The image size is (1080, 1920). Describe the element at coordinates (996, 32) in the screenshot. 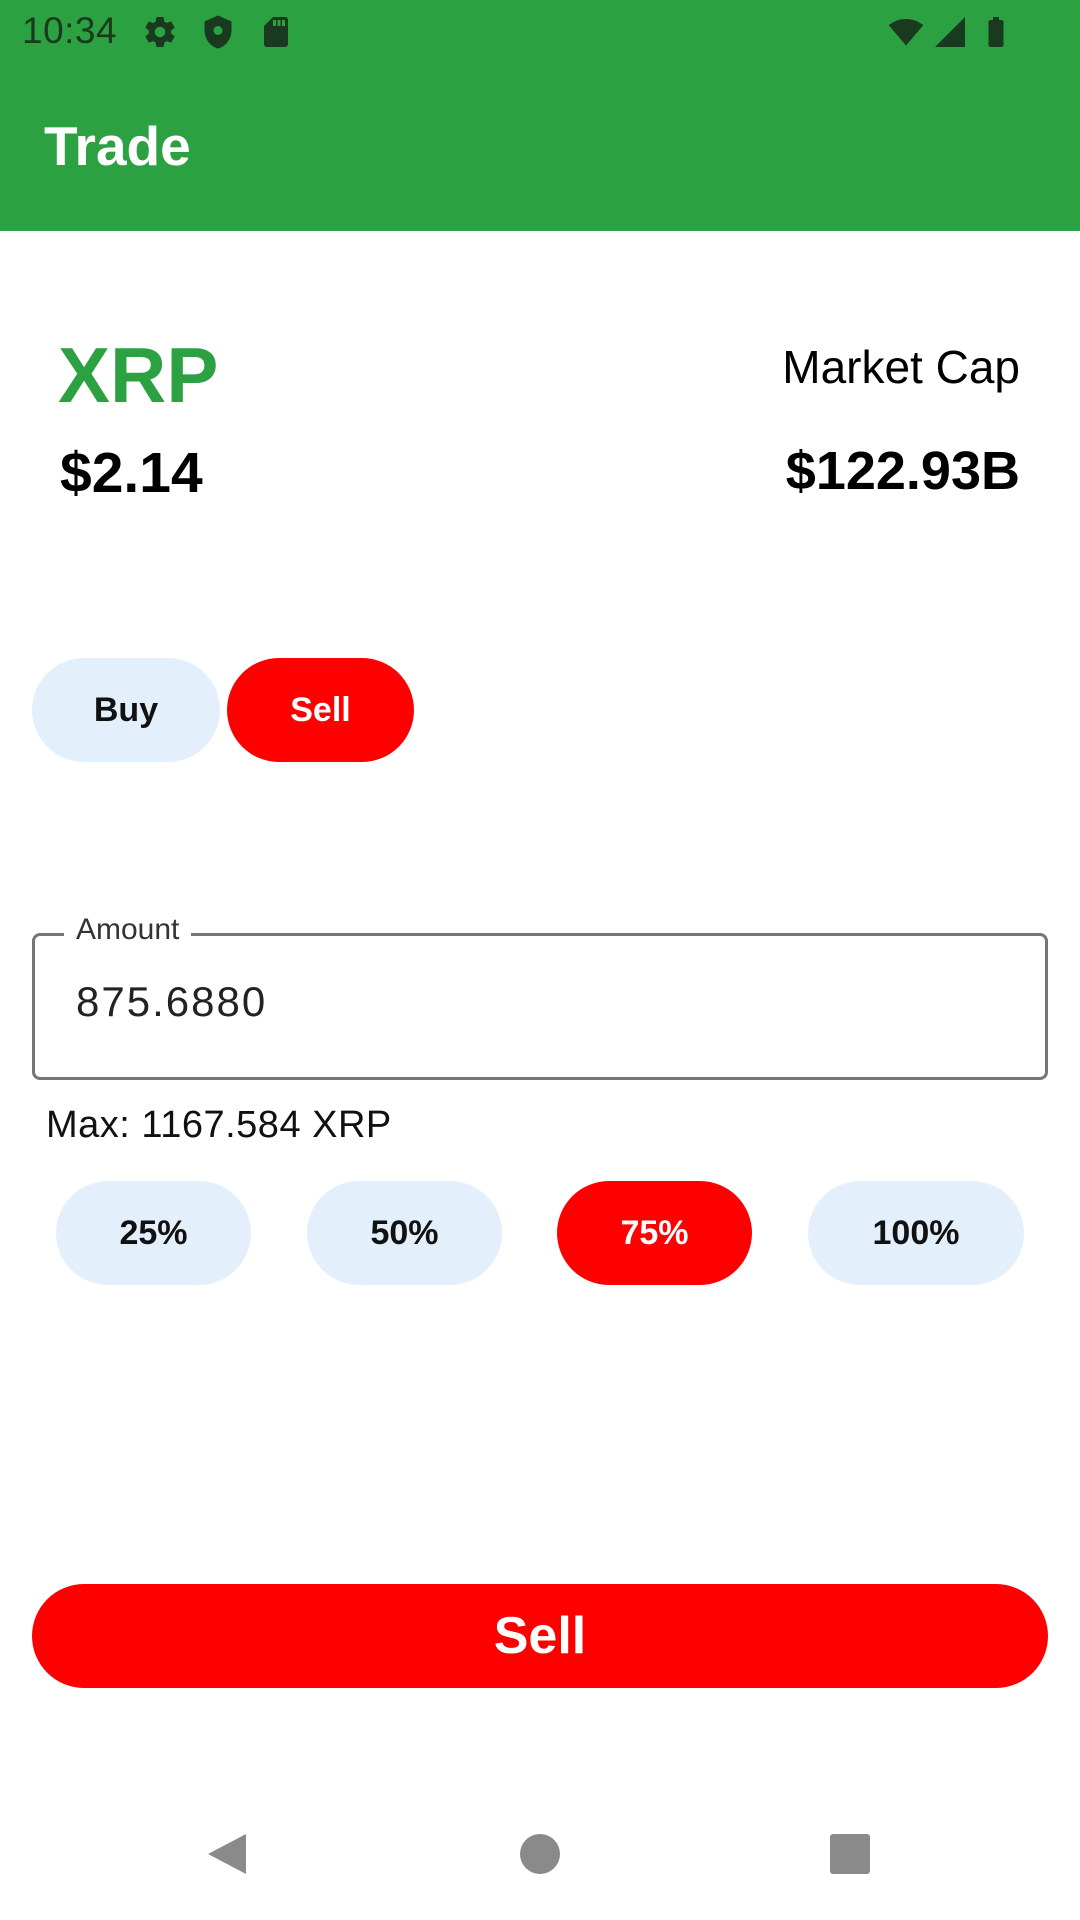

I see `battery-icon` at that location.